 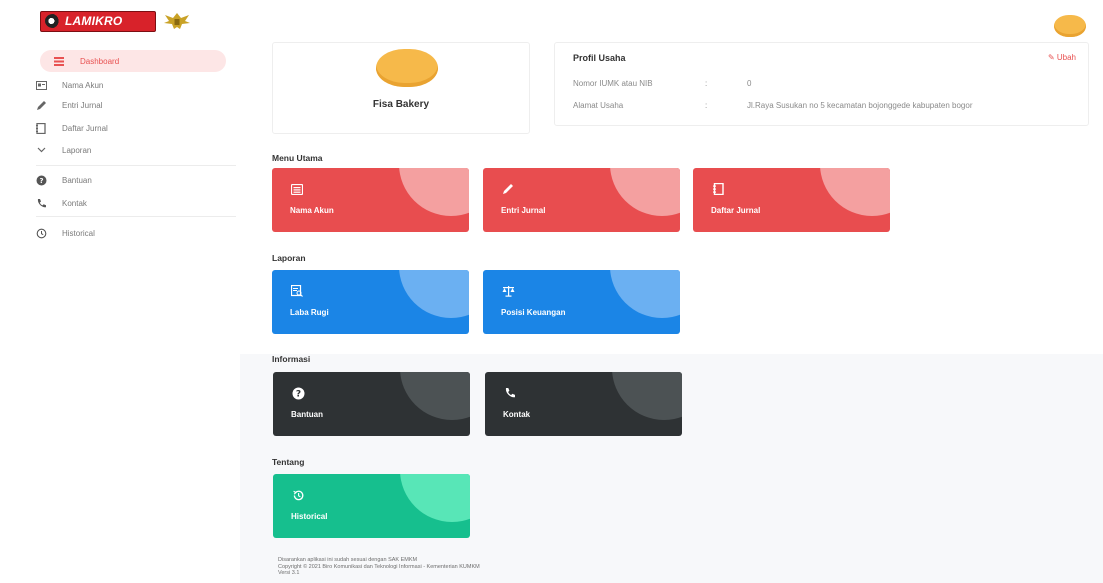 I want to click on sidebar-item-label: Kontak, so click(x=74, y=203).